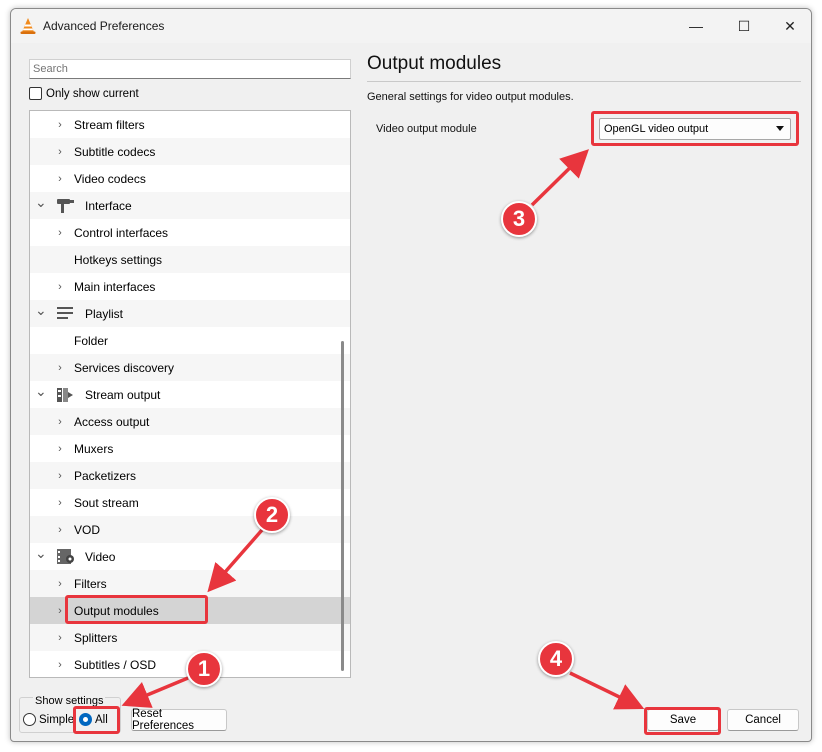 Image resolution: width=822 pixels, height=752 pixels. What do you see at coordinates (92, 93) in the screenshot?
I see `only-show-current-label: Only show current` at bounding box center [92, 93].